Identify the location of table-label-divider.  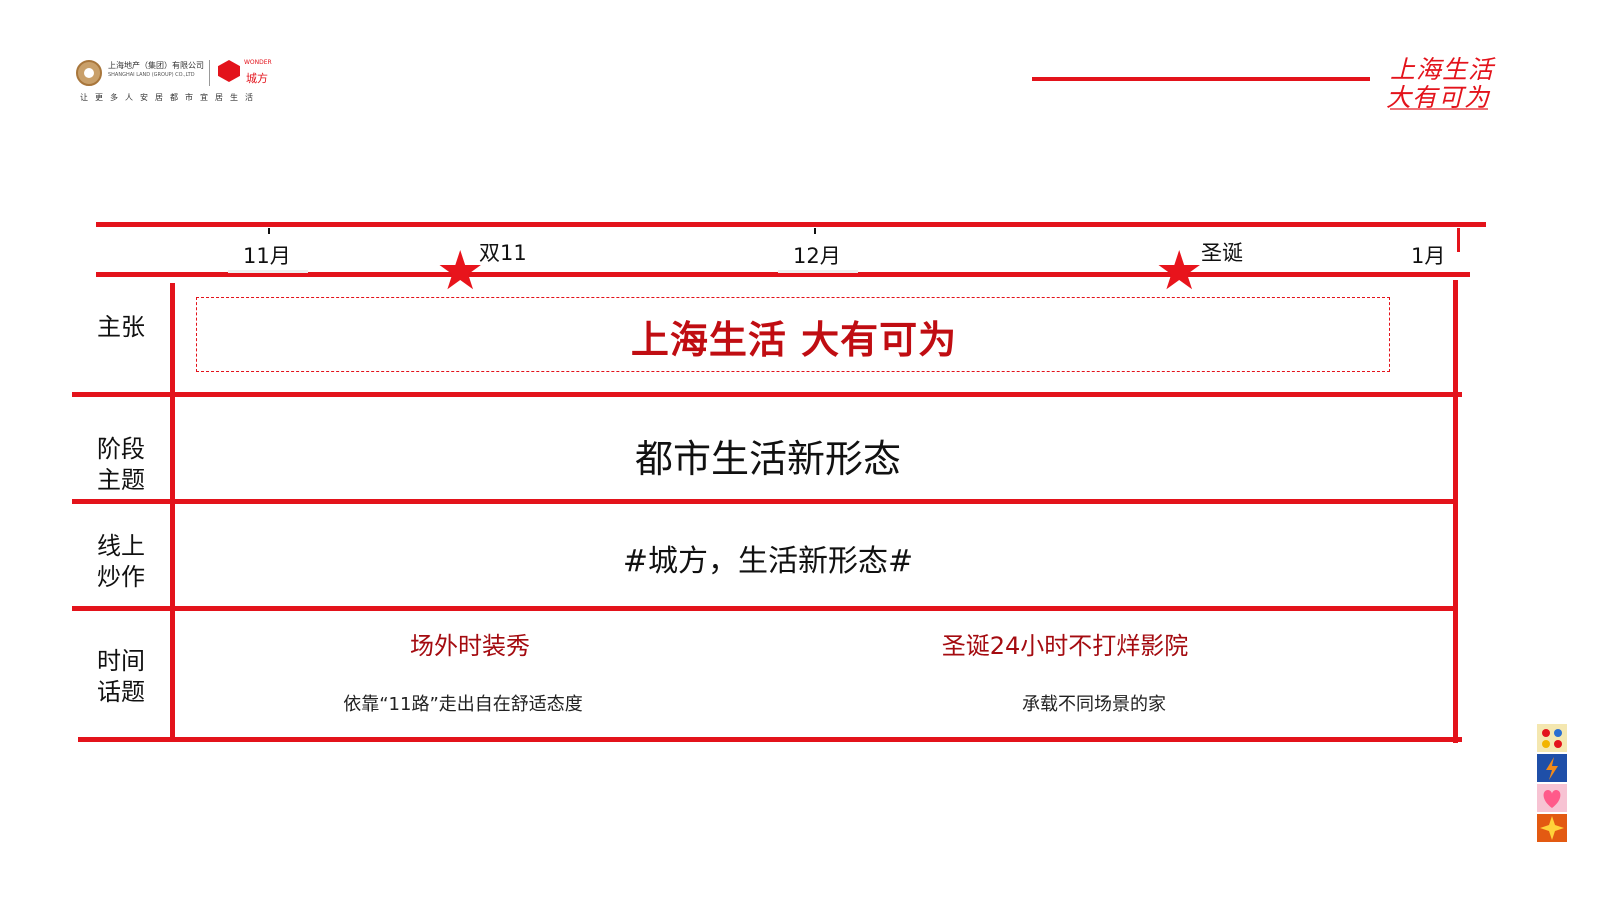
(172, 512).